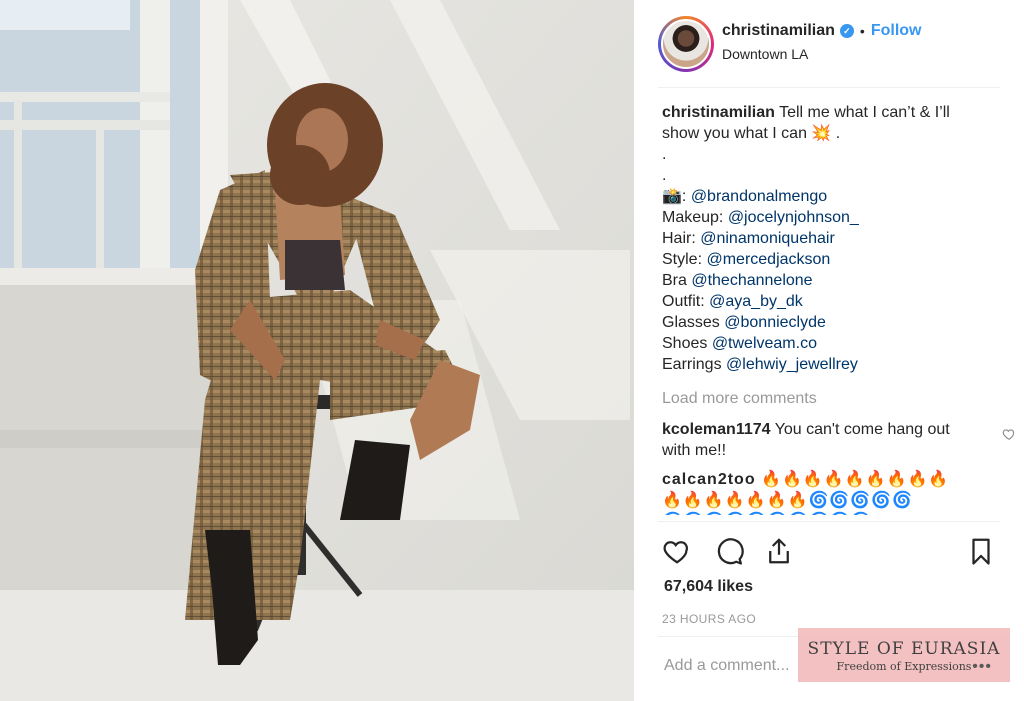 The height and width of the screenshot is (701, 1024). Describe the element at coordinates (716, 429) in the screenshot. I see `comment-username: kcoleman1174` at that location.